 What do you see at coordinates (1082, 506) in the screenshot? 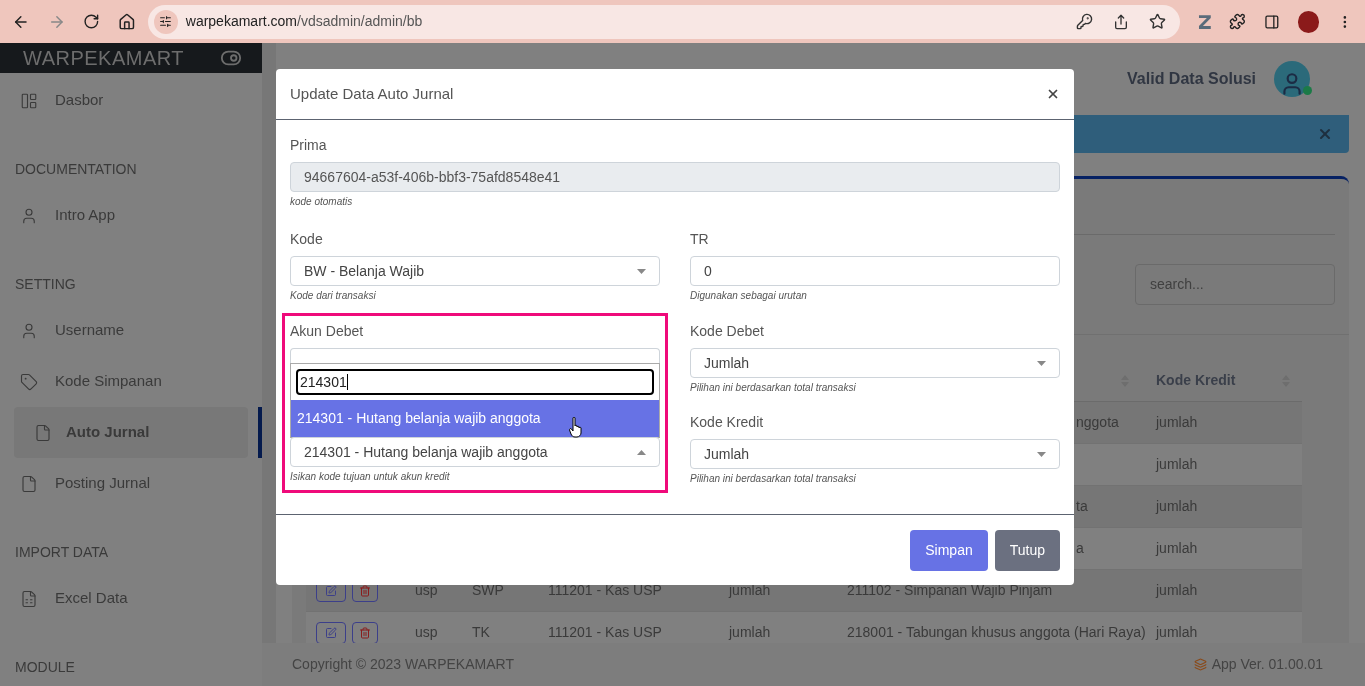
I see `table-cell: ta` at bounding box center [1082, 506].